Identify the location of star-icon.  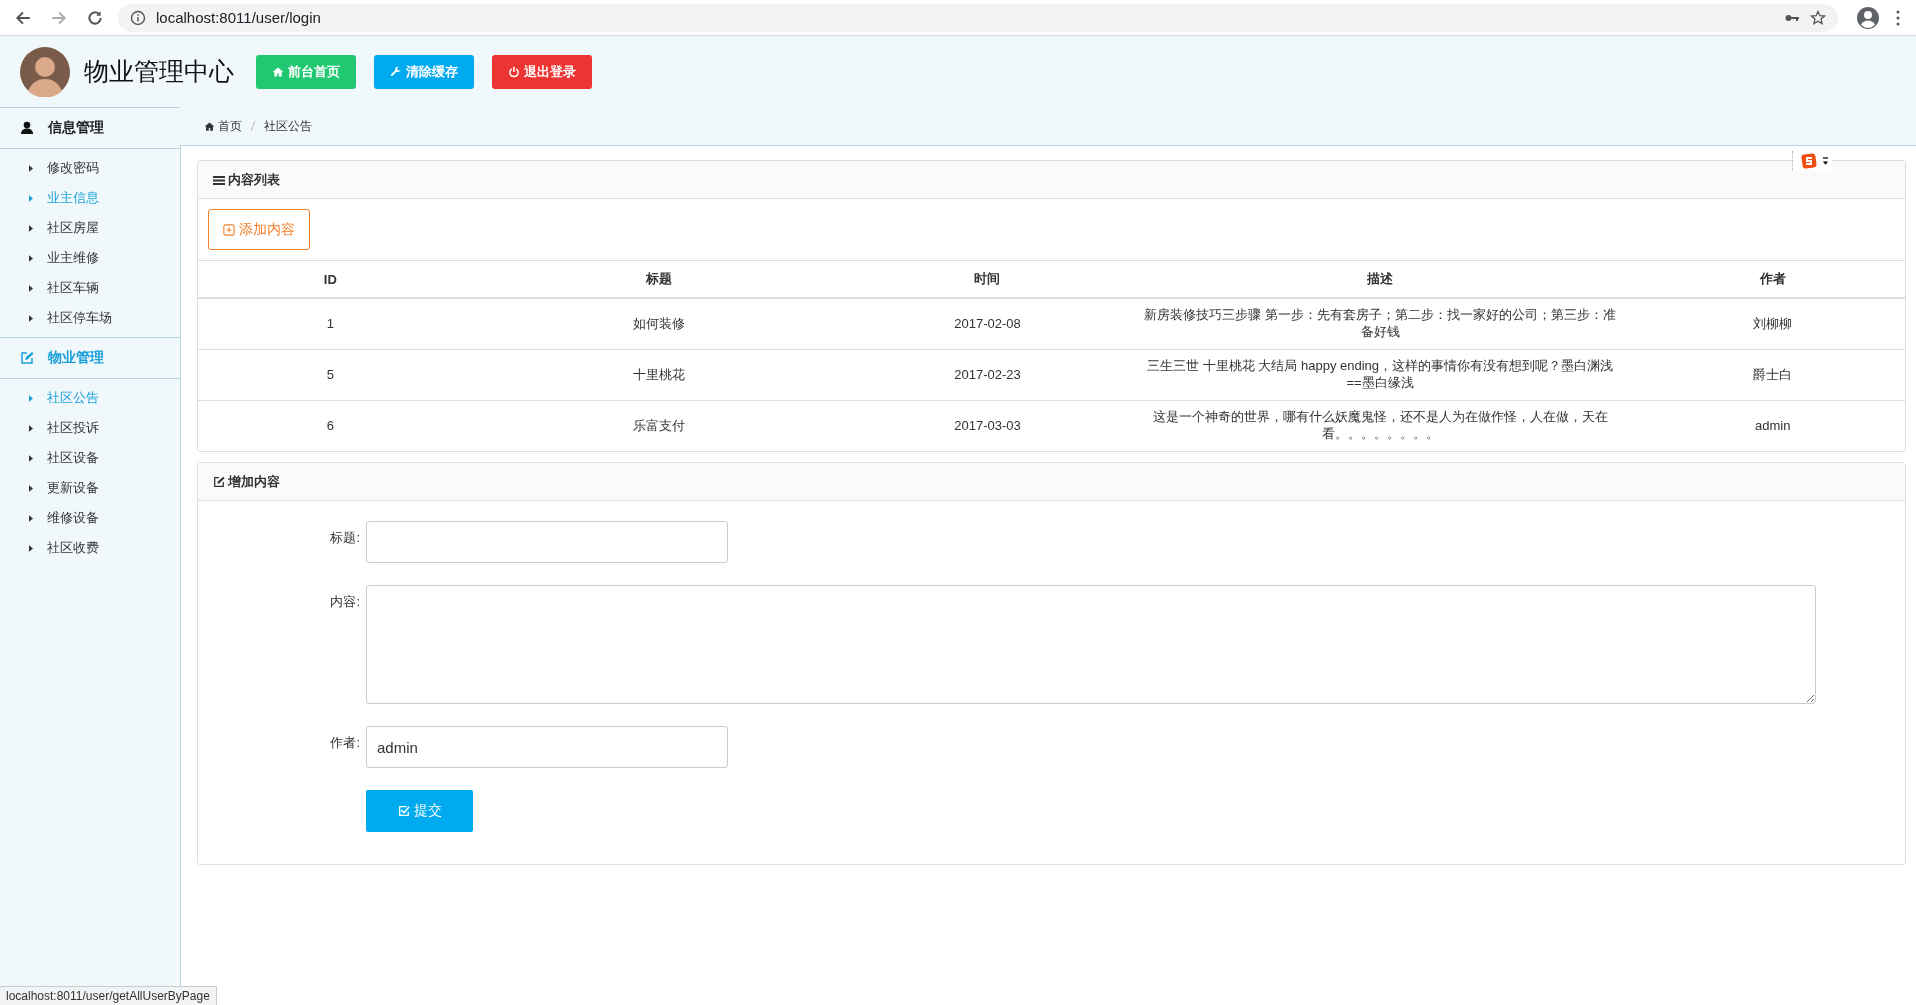
(1818, 17).